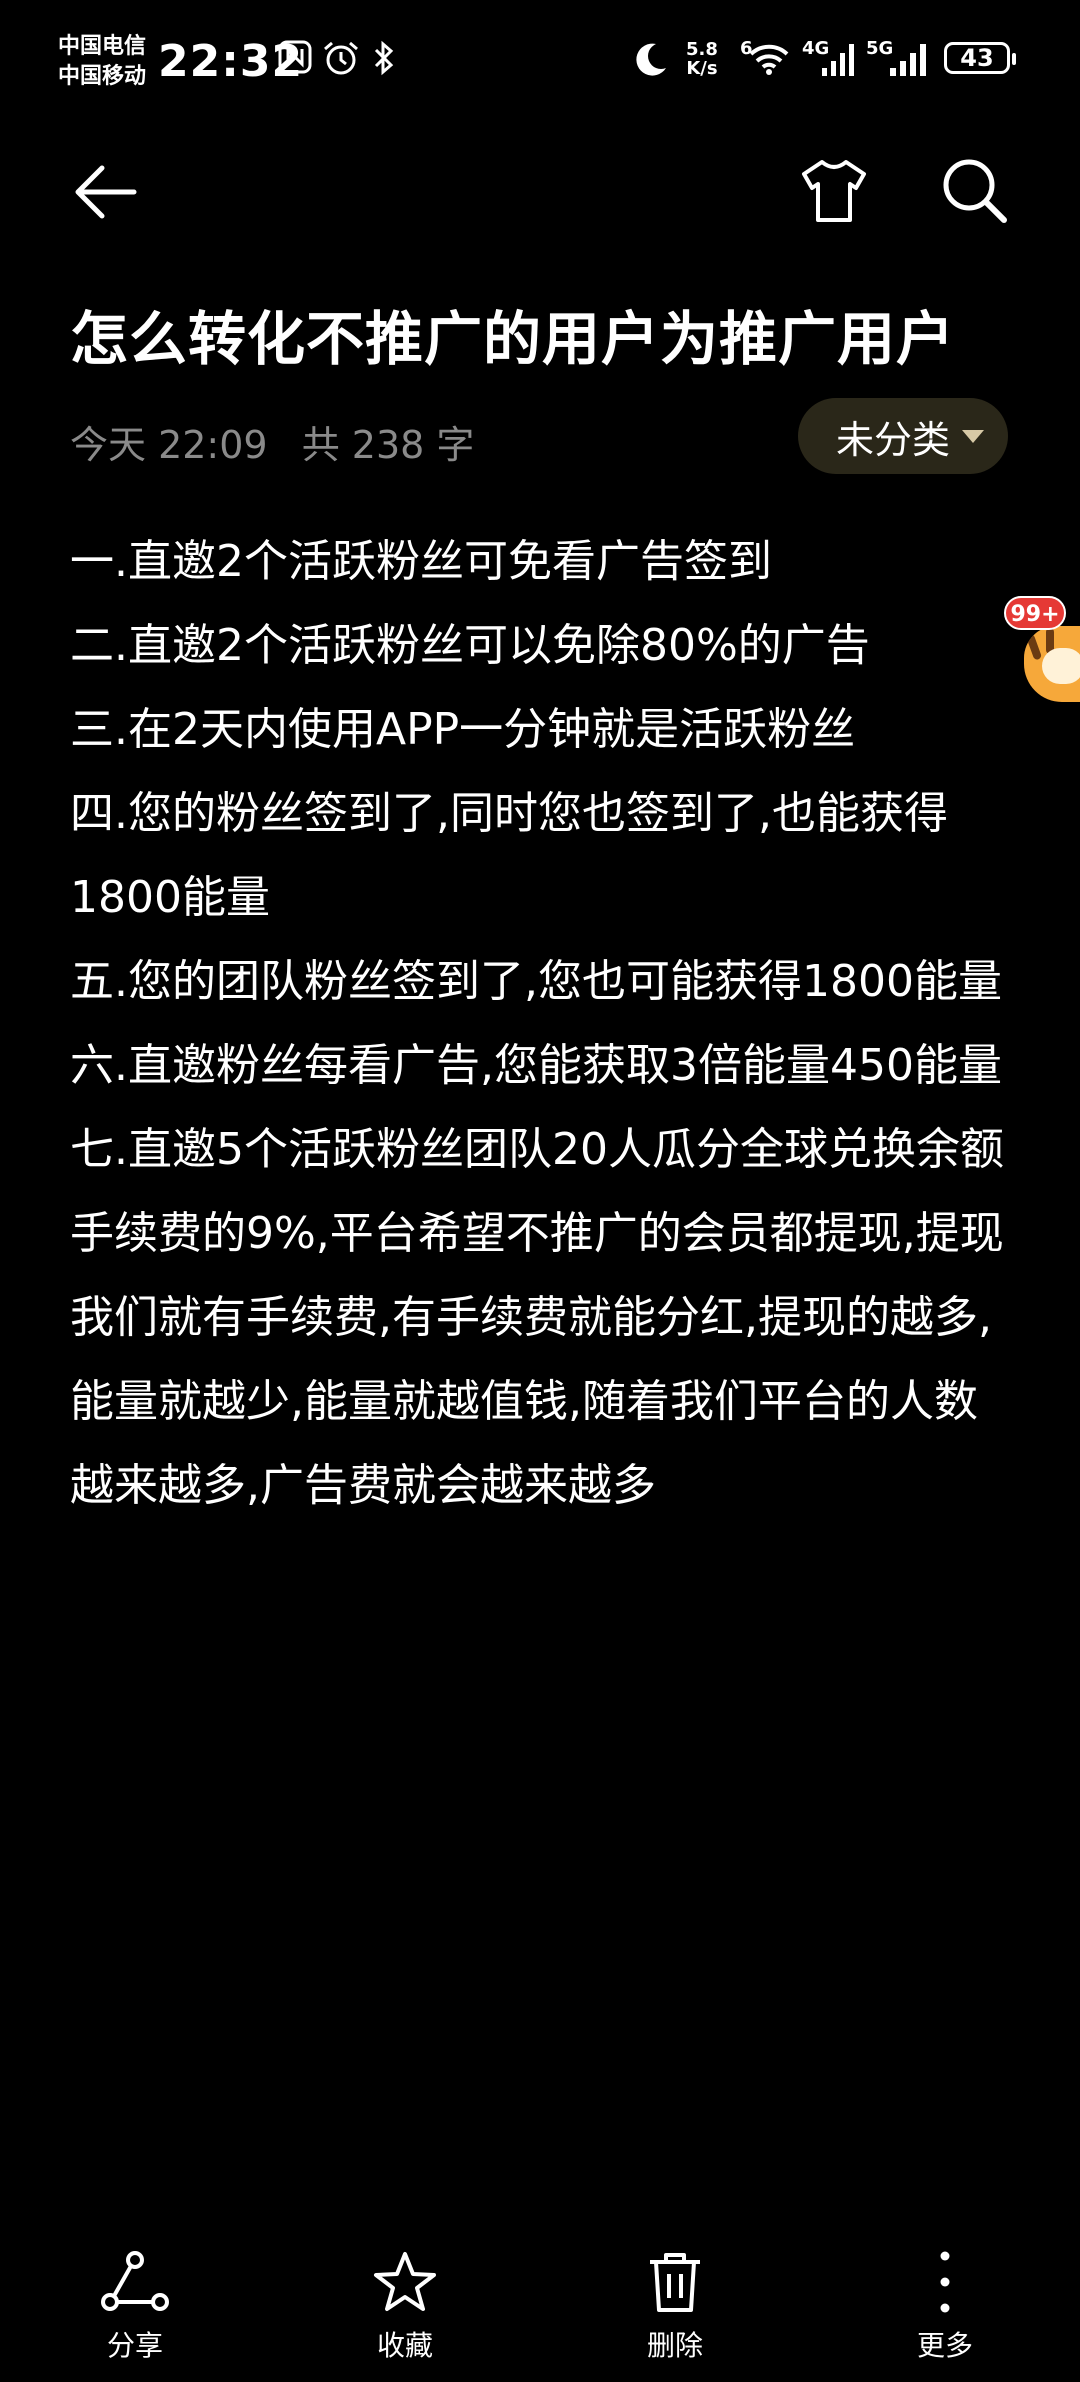 The image size is (1080, 2382). What do you see at coordinates (540, 2305) in the screenshot?
I see `bottom-action-bar: 分享 收藏 删除 更多` at bounding box center [540, 2305].